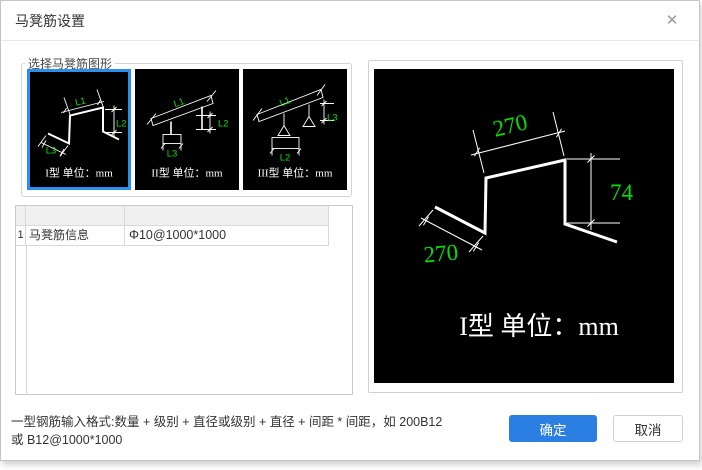 This screenshot has width=702, height=470. I want to click on thumbnail-type-2: L1 L2 L3 II型 单位：mm, so click(187, 129).